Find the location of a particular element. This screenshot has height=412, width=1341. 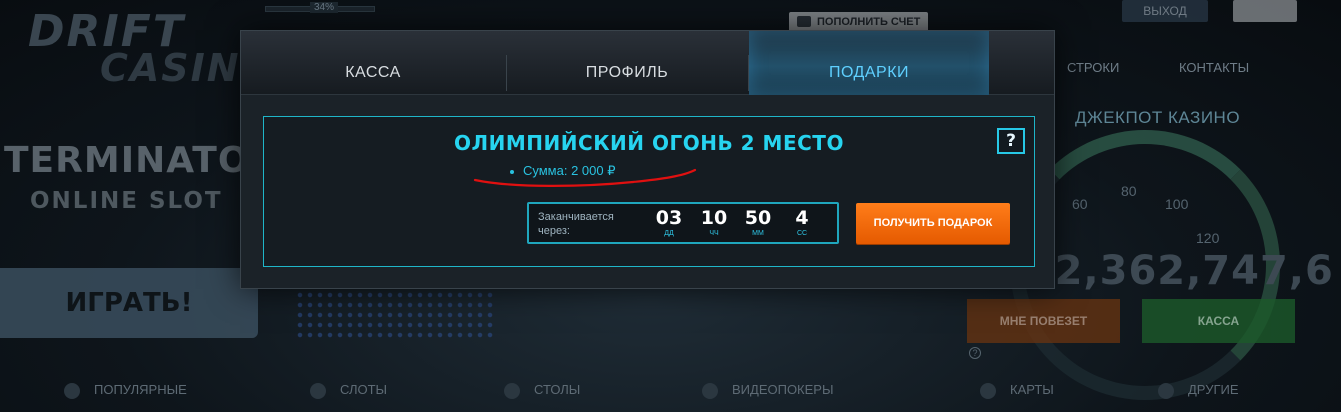

star-icon is located at coordinates (72, 390).